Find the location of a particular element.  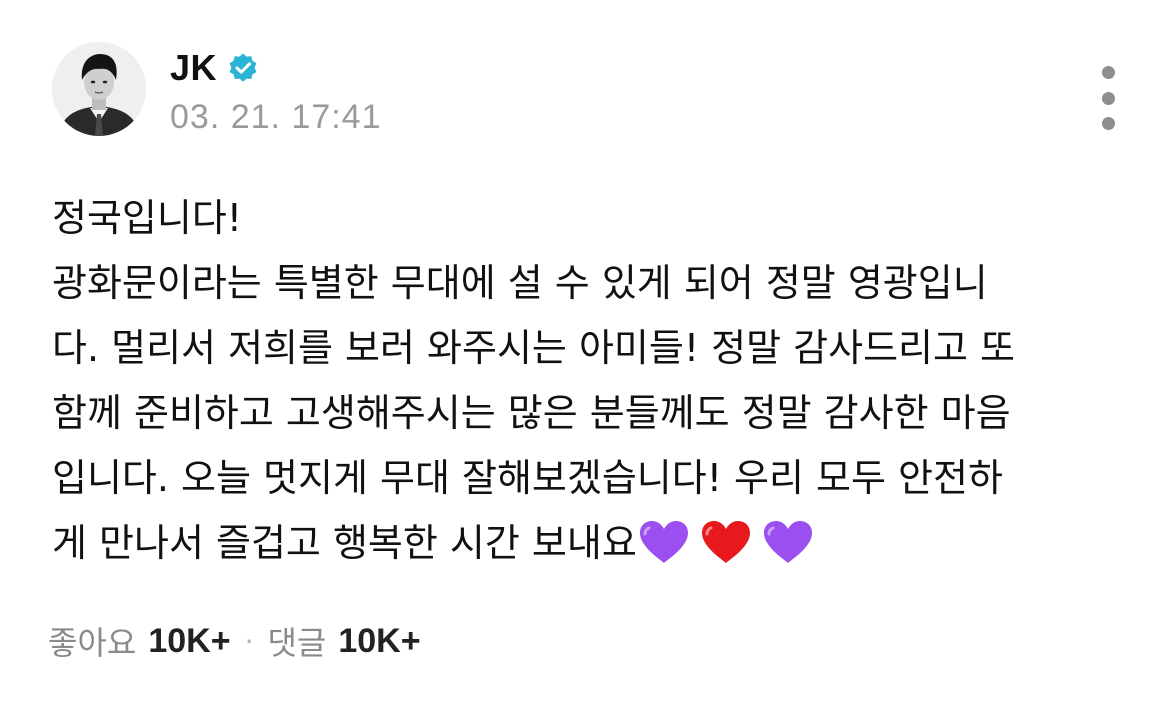

comments-count: 10K+ is located at coordinates (379, 640).